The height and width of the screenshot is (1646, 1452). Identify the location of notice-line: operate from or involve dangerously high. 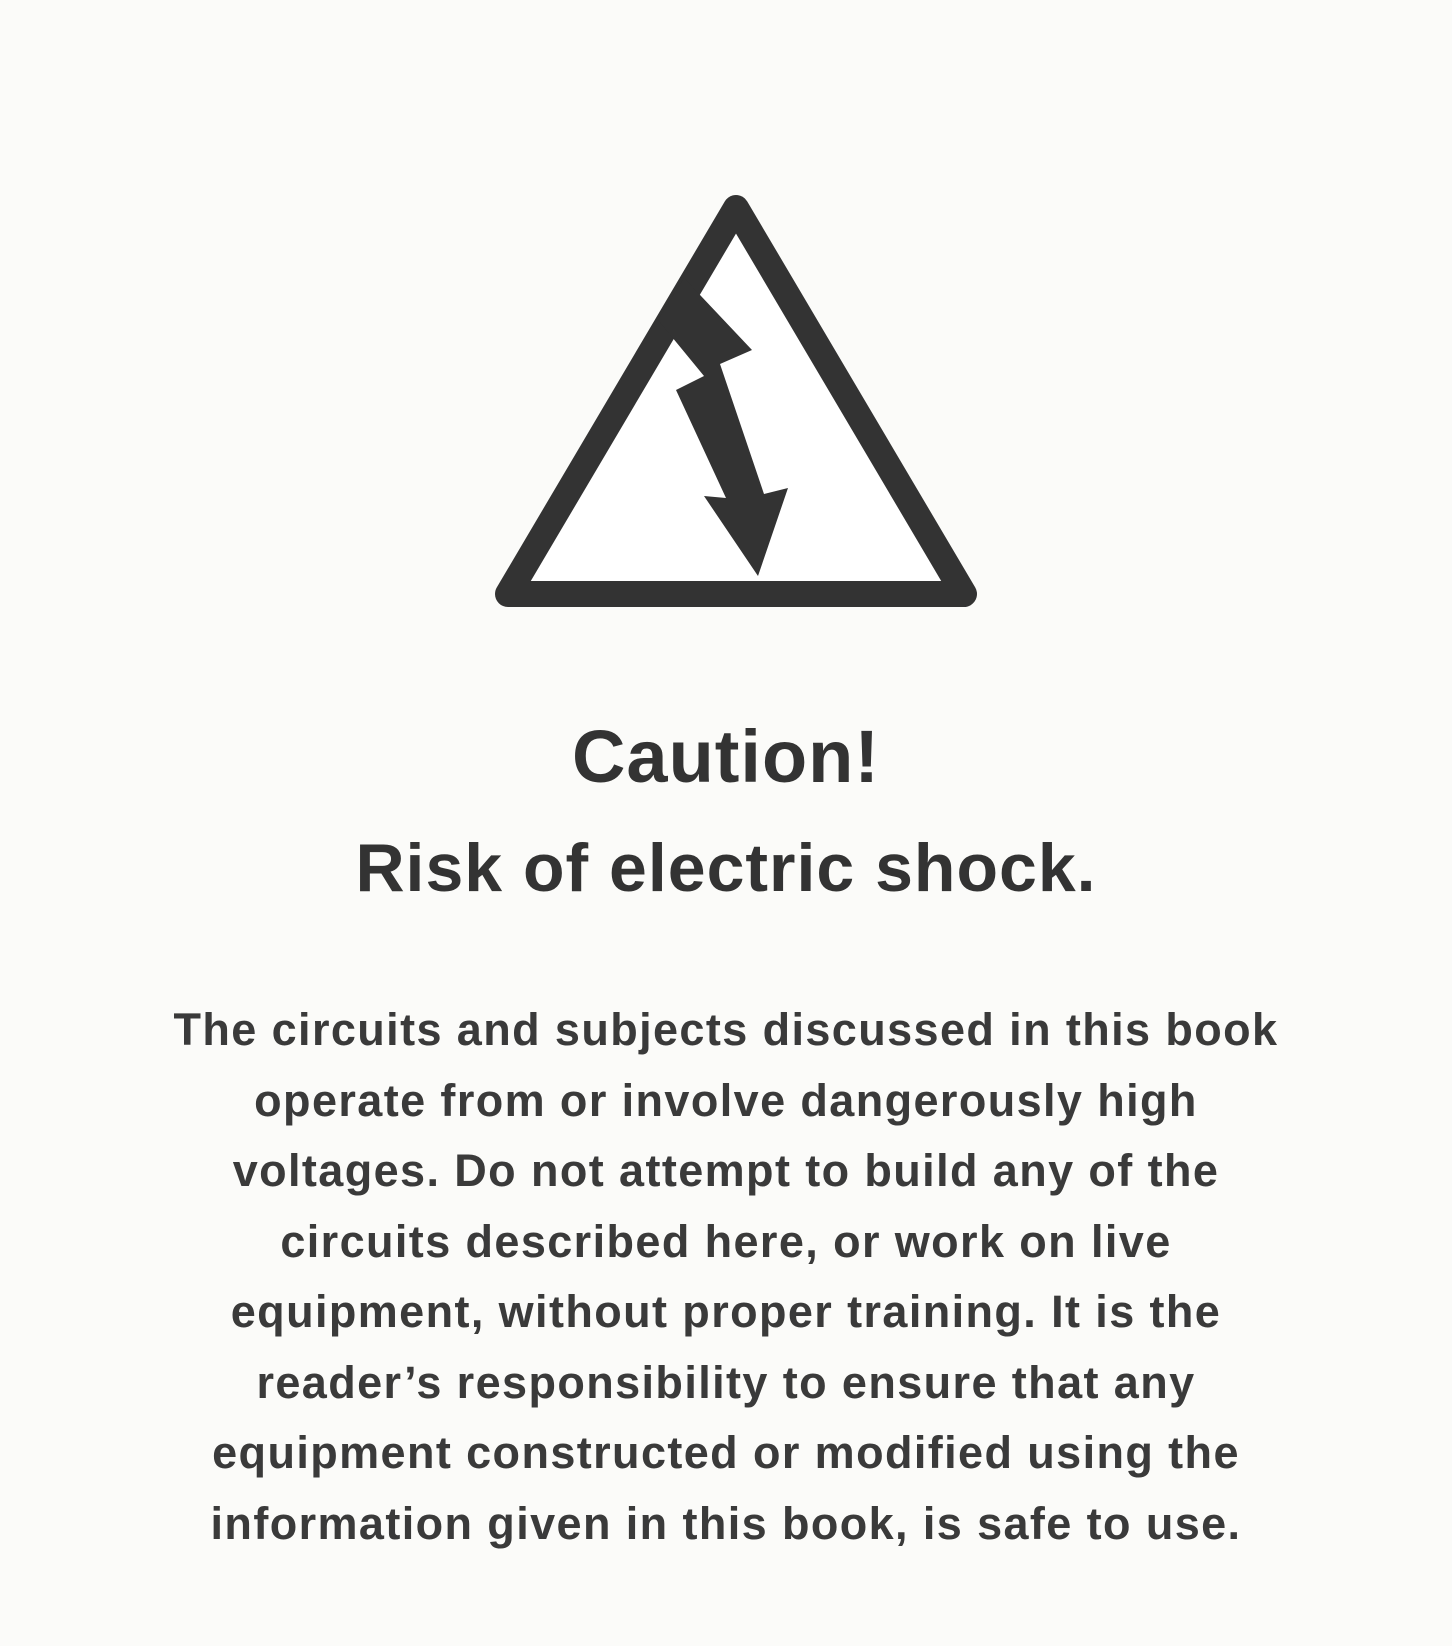
(726, 1100).